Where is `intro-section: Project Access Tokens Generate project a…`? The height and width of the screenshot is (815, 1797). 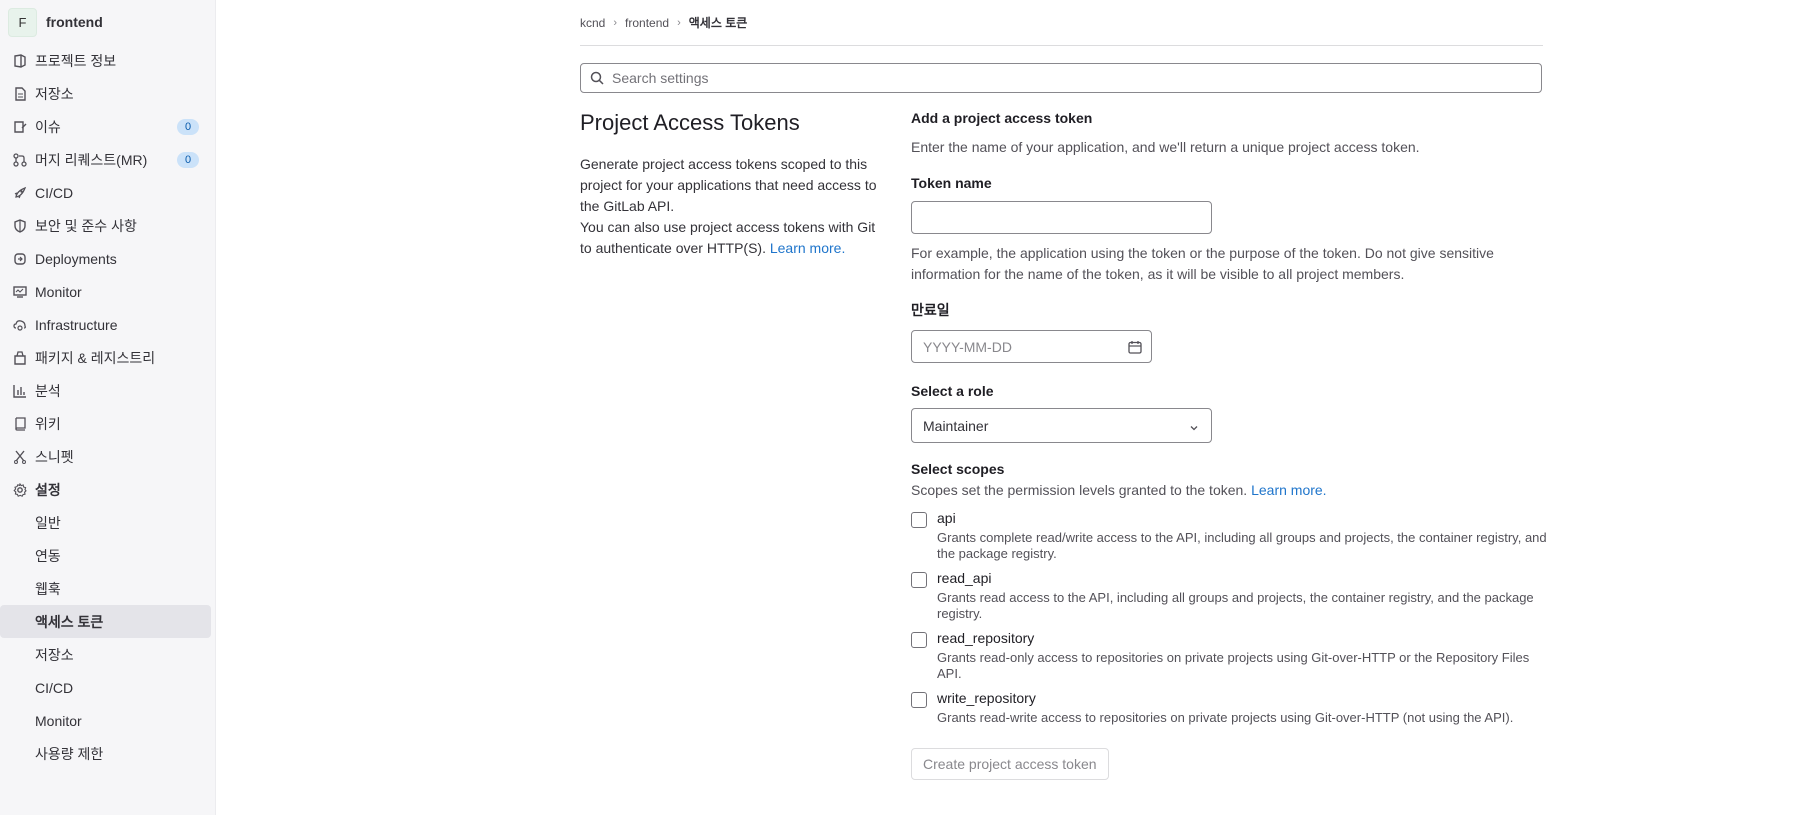 intro-section: Project Access Tokens Generate project a… is located at coordinates (730, 184).